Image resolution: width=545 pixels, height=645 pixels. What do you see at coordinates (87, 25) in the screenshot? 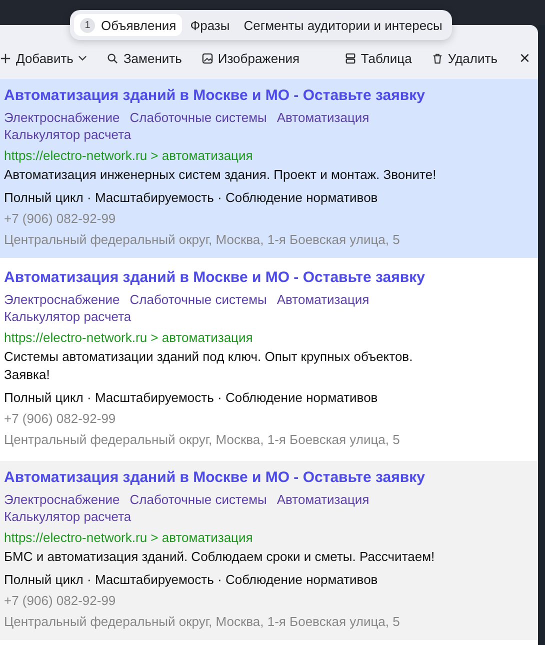
I see `count-badge: 1` at bounding box center [87, 25].